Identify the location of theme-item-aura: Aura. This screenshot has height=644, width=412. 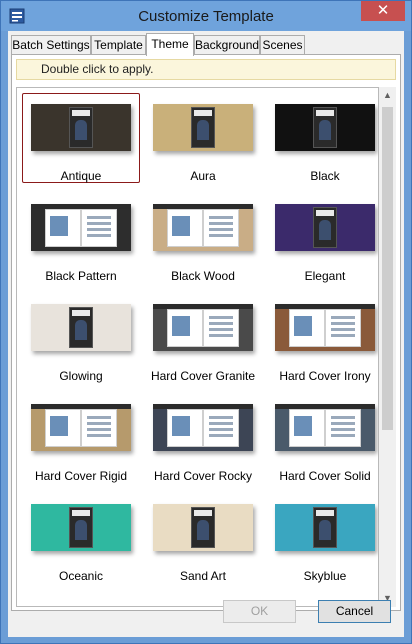
(203, 138).